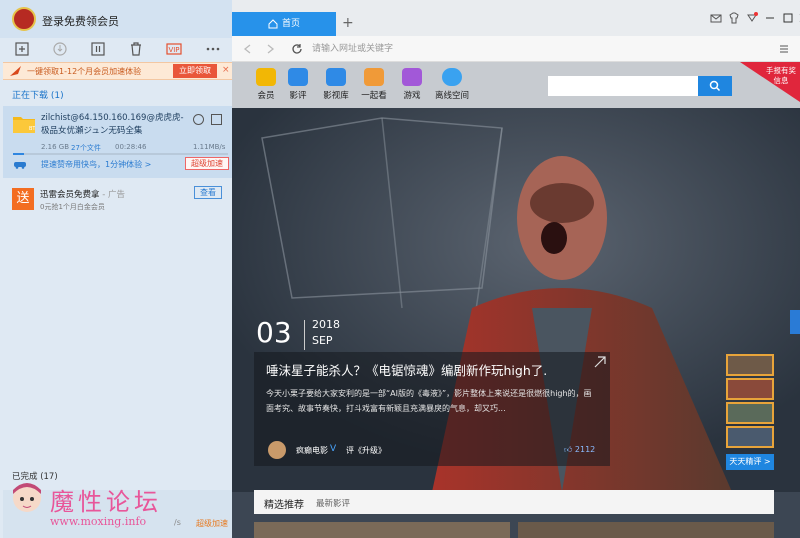  What do you see at coordinates (514, 502) in the screenshot?
I see `section-header: 精选推荐 最新影评` at bounding box center [514, 502].